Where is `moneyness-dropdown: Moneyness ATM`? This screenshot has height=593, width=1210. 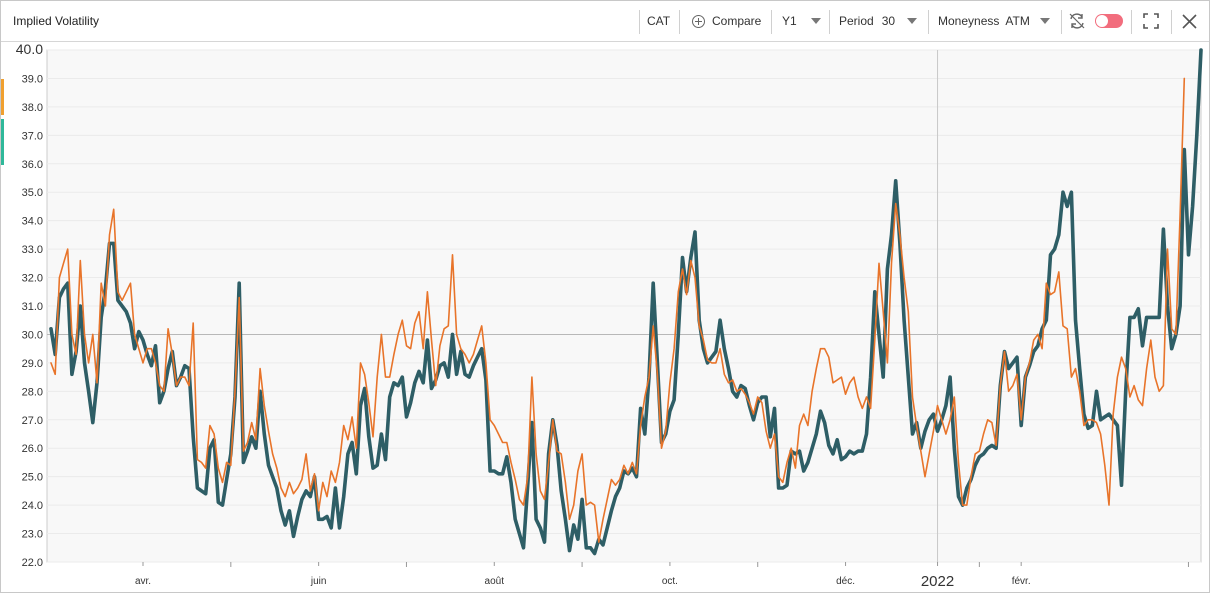 moneyness-dropdown: Moneyness ATM is located at coordinates (994, 21).